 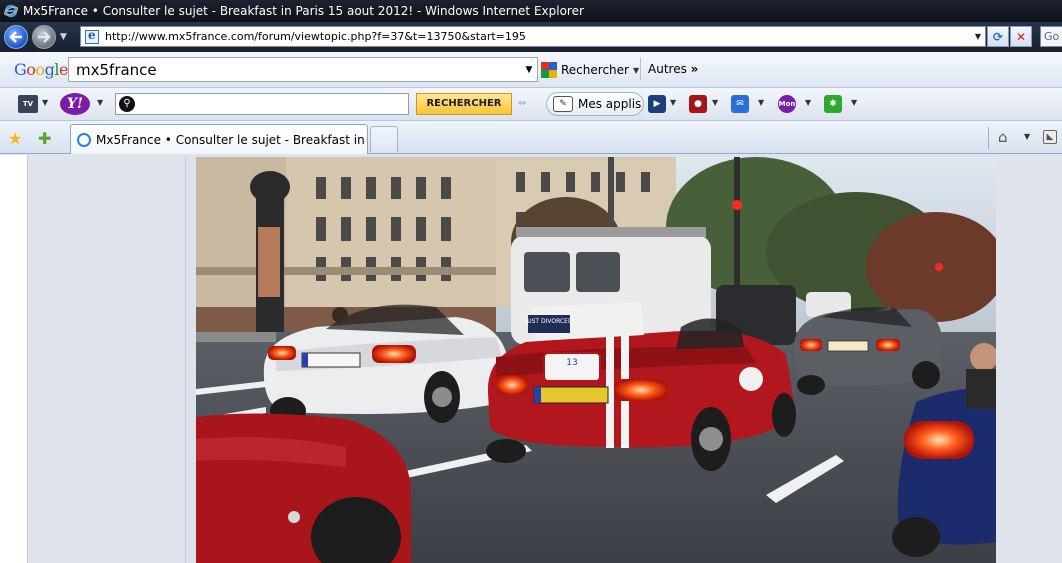 What do you see at coordinates (75, 104) in the screenshot?
I see `yahoo-logo-icon: Y!` at bounding box center [75, 104].